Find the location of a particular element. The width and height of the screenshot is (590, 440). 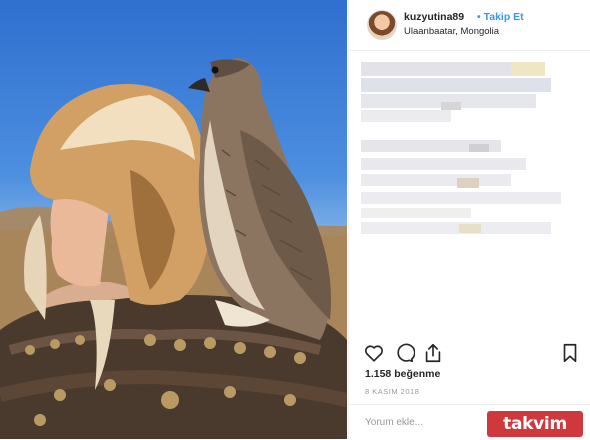

comment-icon is located at coordinates (404, 353).